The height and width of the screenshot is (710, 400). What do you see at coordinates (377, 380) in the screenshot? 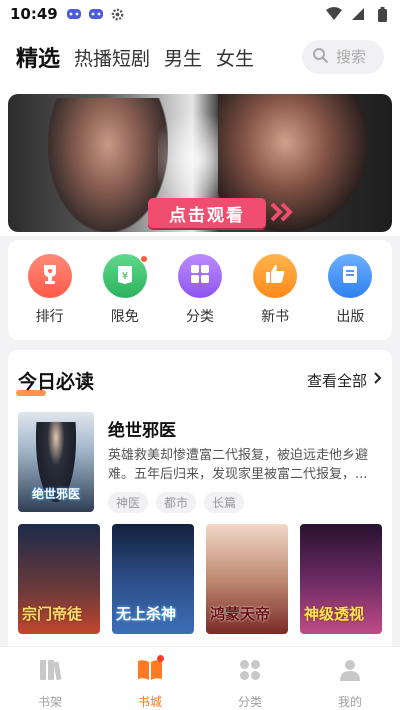
I see `chevron-right-icon` at bounding box center [377, 380].